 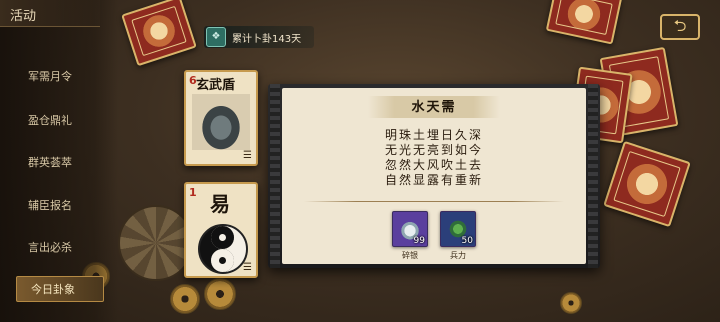 I want to click on menu-item-label: 群英荟萃, so click(x=50, y=162).